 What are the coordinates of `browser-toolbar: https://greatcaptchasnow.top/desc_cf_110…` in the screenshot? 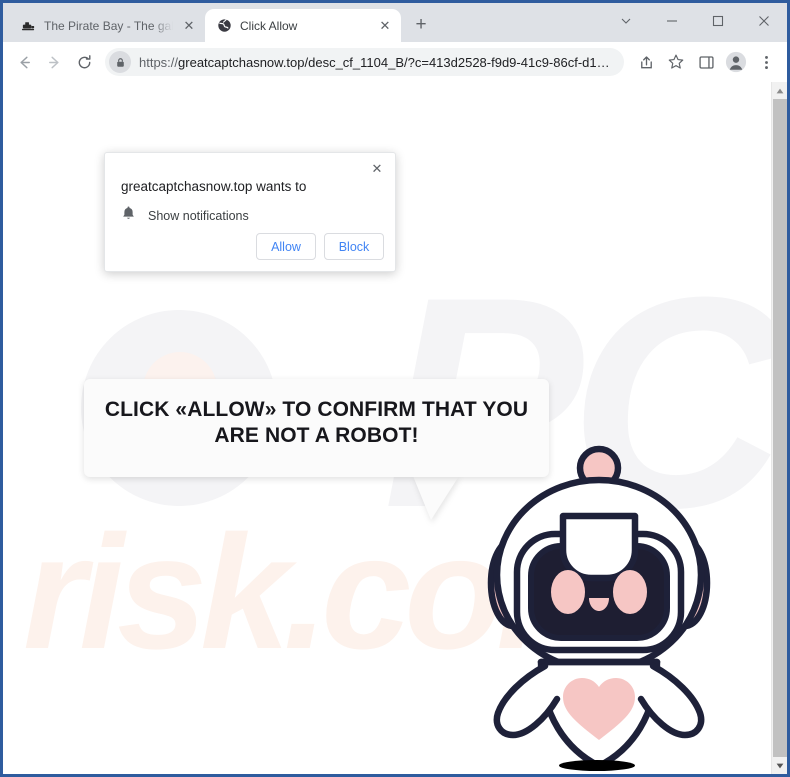 It's located at (395, 62).